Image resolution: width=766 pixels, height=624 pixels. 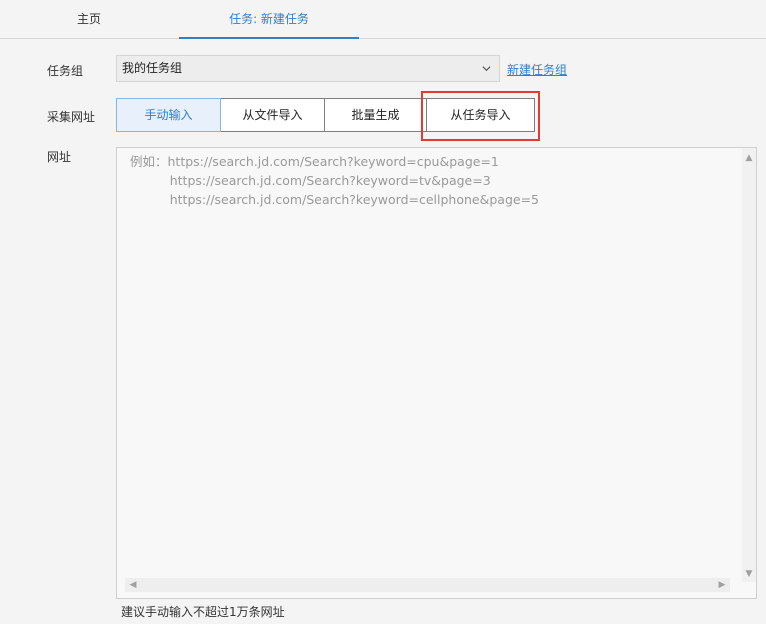 I want to click on task-group-select: 我的任务组, so click(x=308, y=68).